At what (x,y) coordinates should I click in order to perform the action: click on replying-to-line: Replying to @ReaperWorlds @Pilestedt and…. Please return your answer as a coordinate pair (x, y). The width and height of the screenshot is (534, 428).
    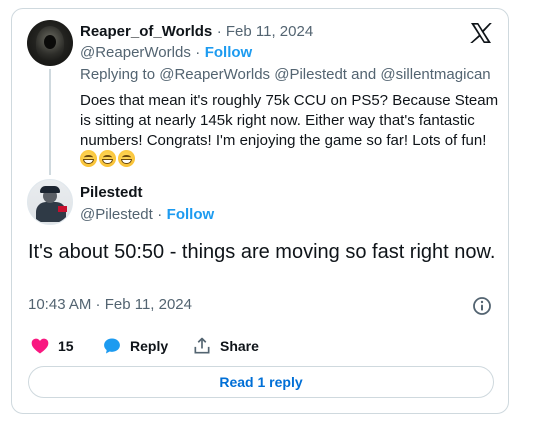
    Looking at the image, I should click on (285, 74).